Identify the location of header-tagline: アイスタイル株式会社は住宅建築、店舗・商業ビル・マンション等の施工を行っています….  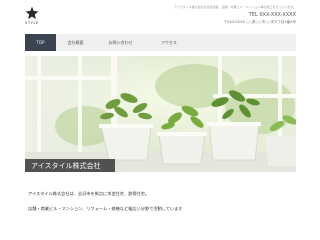
(234, 7).